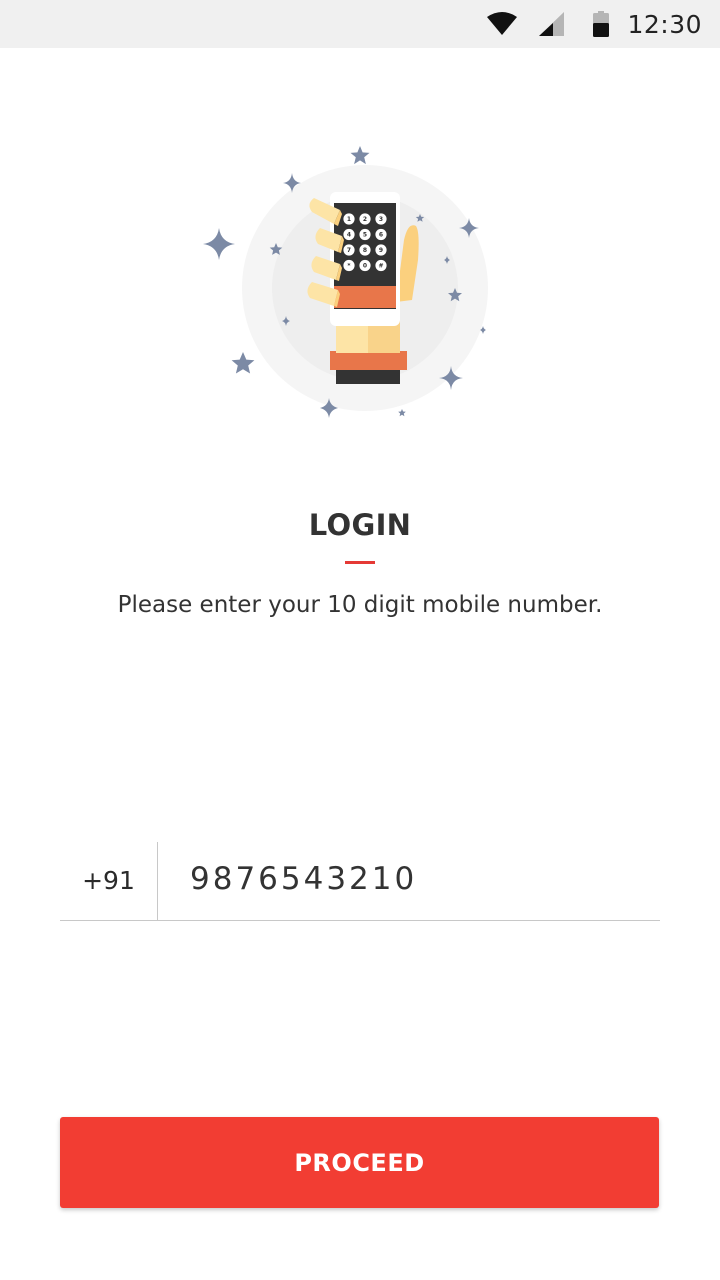 The height and width of the screenshot is (1280, 720). What do you see at coordinates (365, 266) in the screenshot?
I see `keypad-key-label: 0` at bounding box center [365, 266].